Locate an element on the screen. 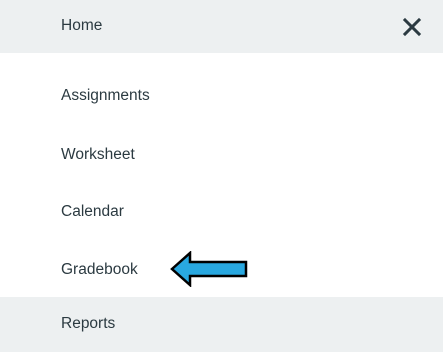 The image size is (443, 352). left-arrow-icon is located at coordinates (209, 269).